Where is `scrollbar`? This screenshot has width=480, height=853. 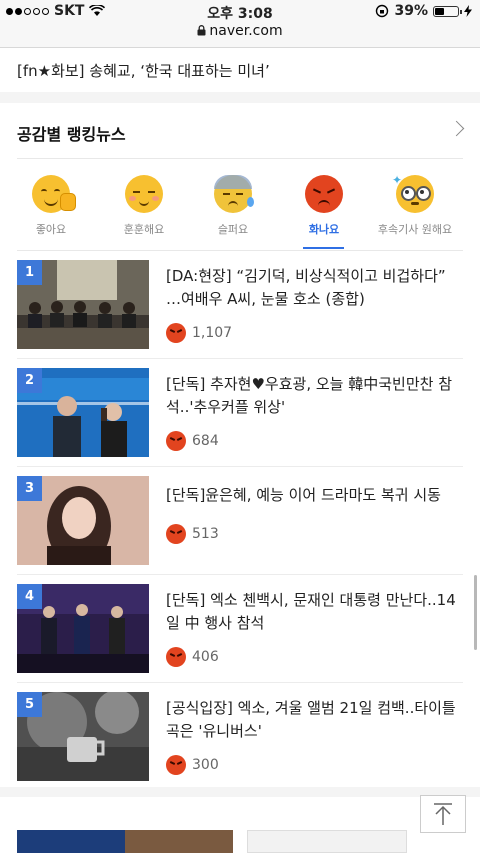
scrollbar is located at coordinates (475, 612).